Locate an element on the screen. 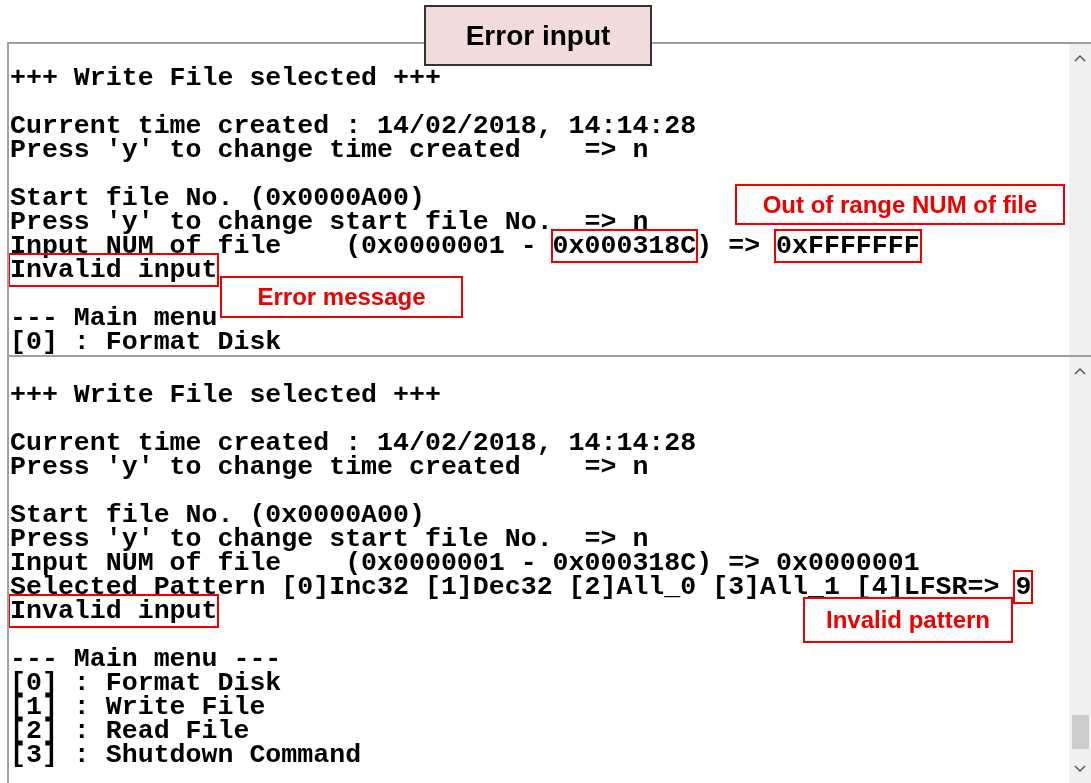 The width and height of the screenshot is (1091, 783). highlighted-text: 0x000318C is located at coordinates (624, 246).